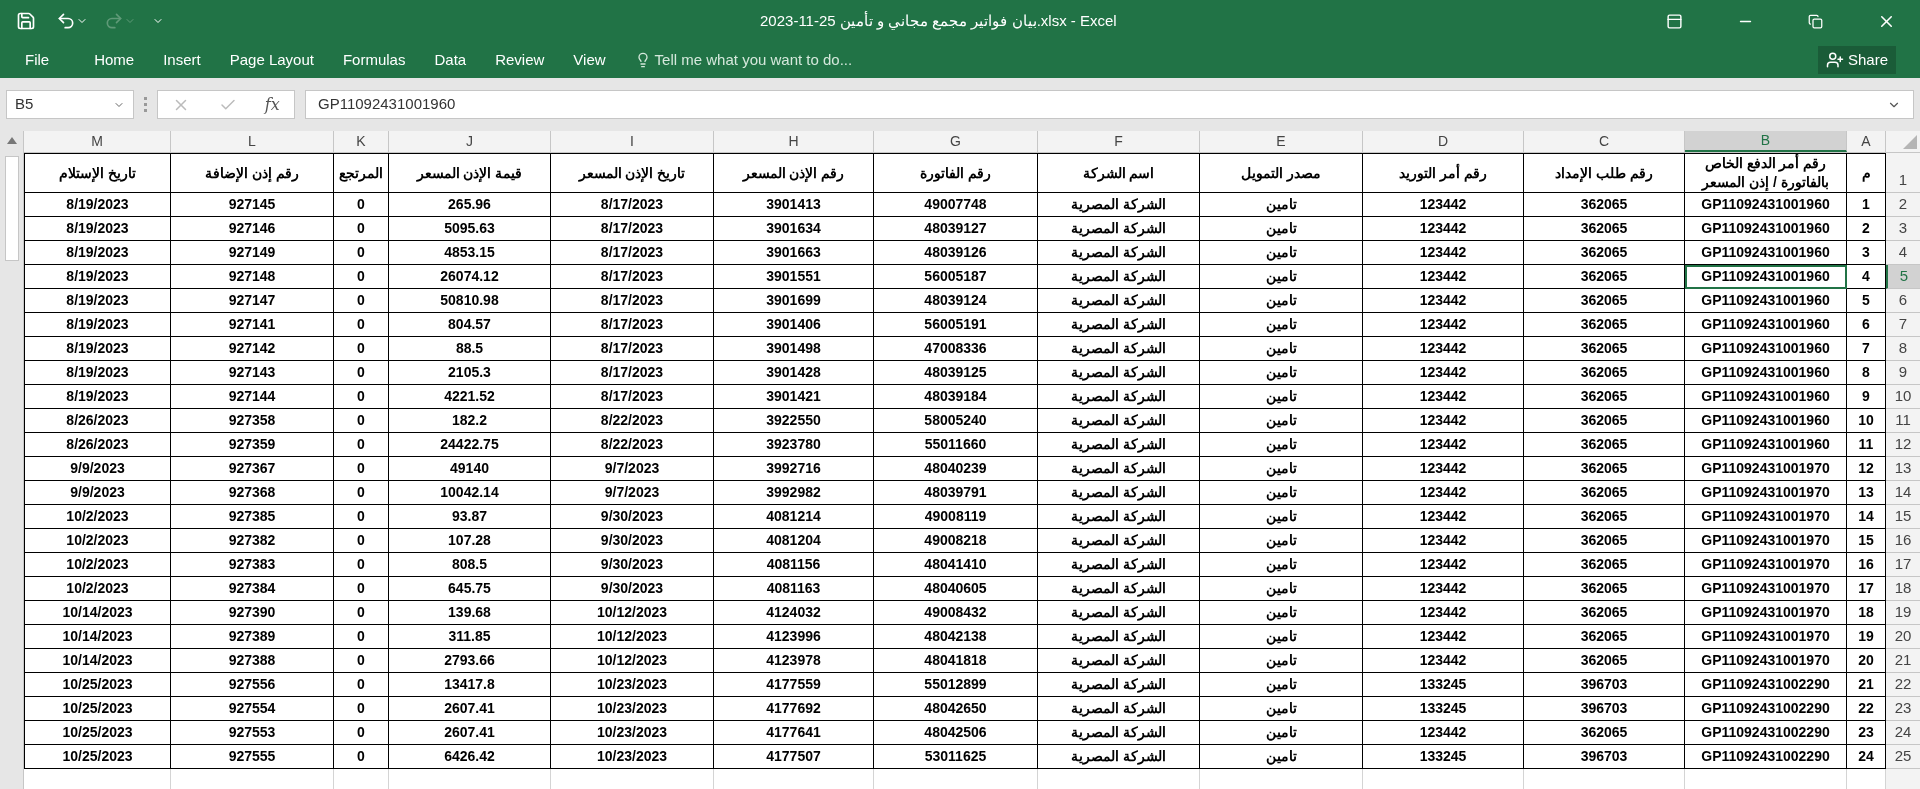  What do you see at coordinates (1903, 709) in the screenshot?
I see `row-header: 23` at bounding box center [1903, 709].